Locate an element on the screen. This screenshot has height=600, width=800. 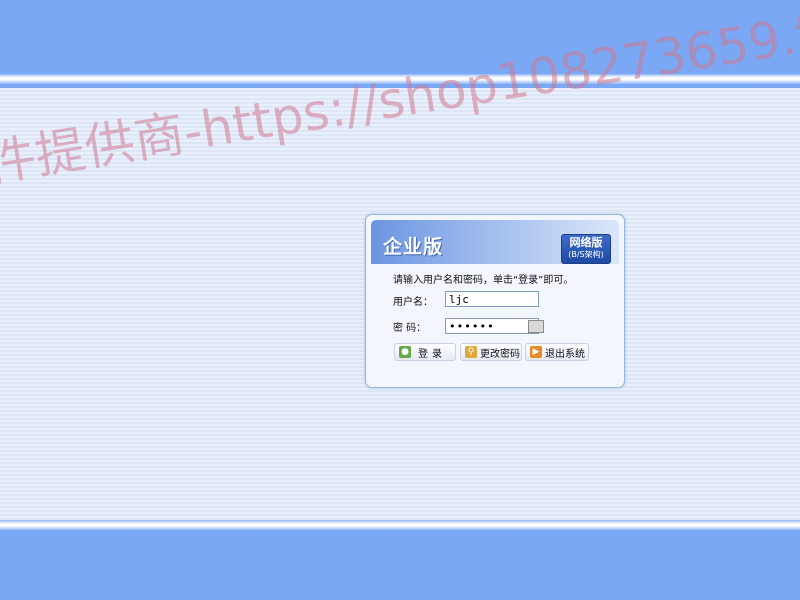
change-password-button: ⚲ 更改密码 is located at coordinates (491, 352).